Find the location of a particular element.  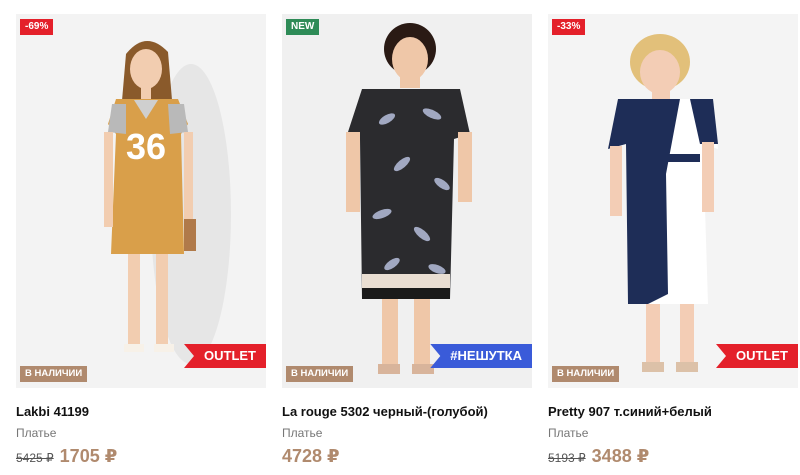

promo-tag-ribbon: #НЕШУТКА is located at coordinates (481, 356).